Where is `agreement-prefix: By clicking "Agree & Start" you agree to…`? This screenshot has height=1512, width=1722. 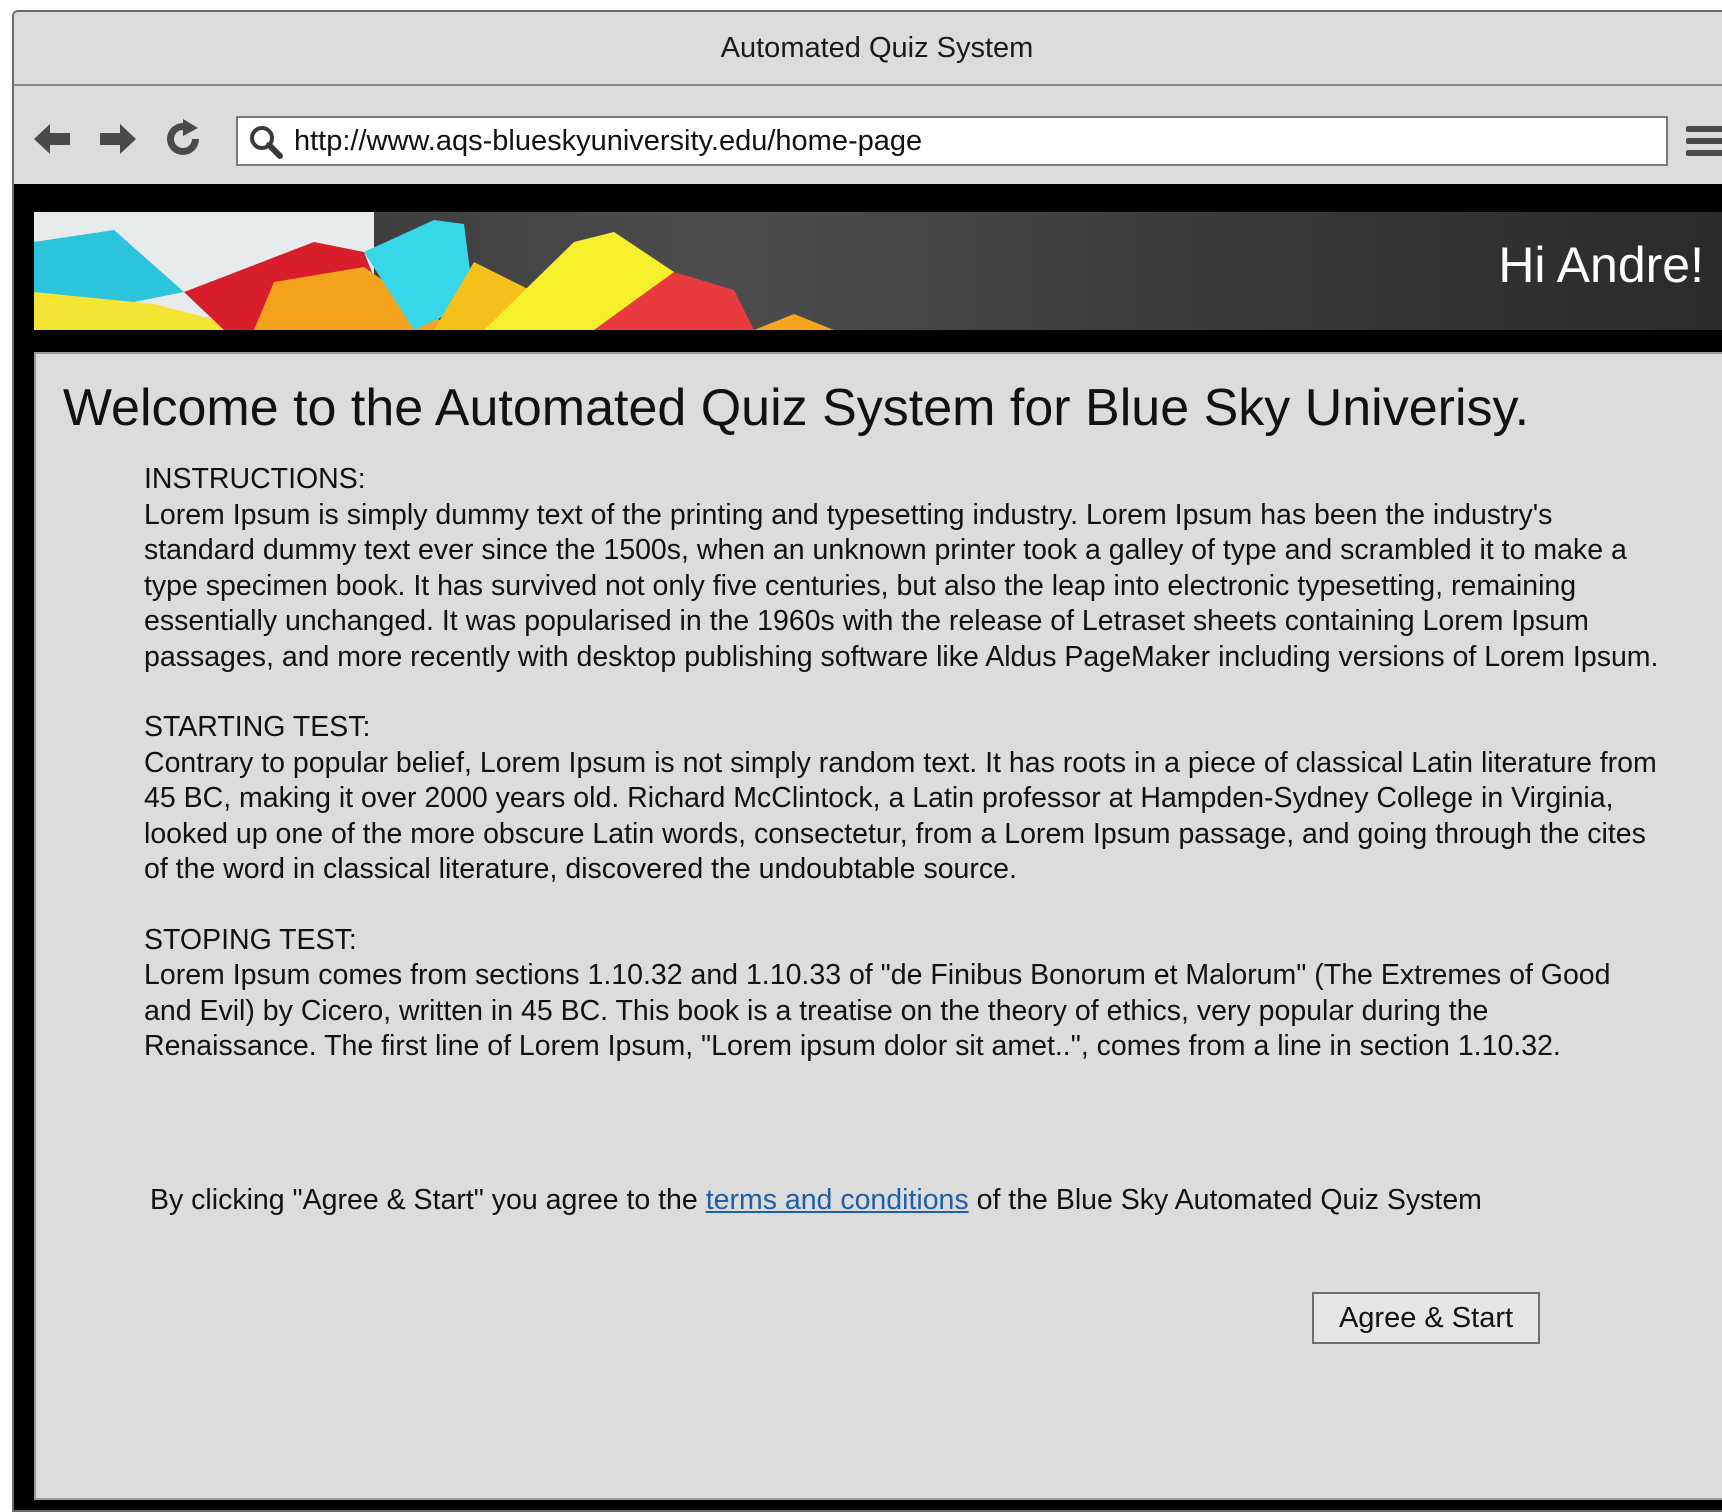 agreement-prefix: By clicking "Agree & Start" you agree to… is located at coordinates (428, 1200).